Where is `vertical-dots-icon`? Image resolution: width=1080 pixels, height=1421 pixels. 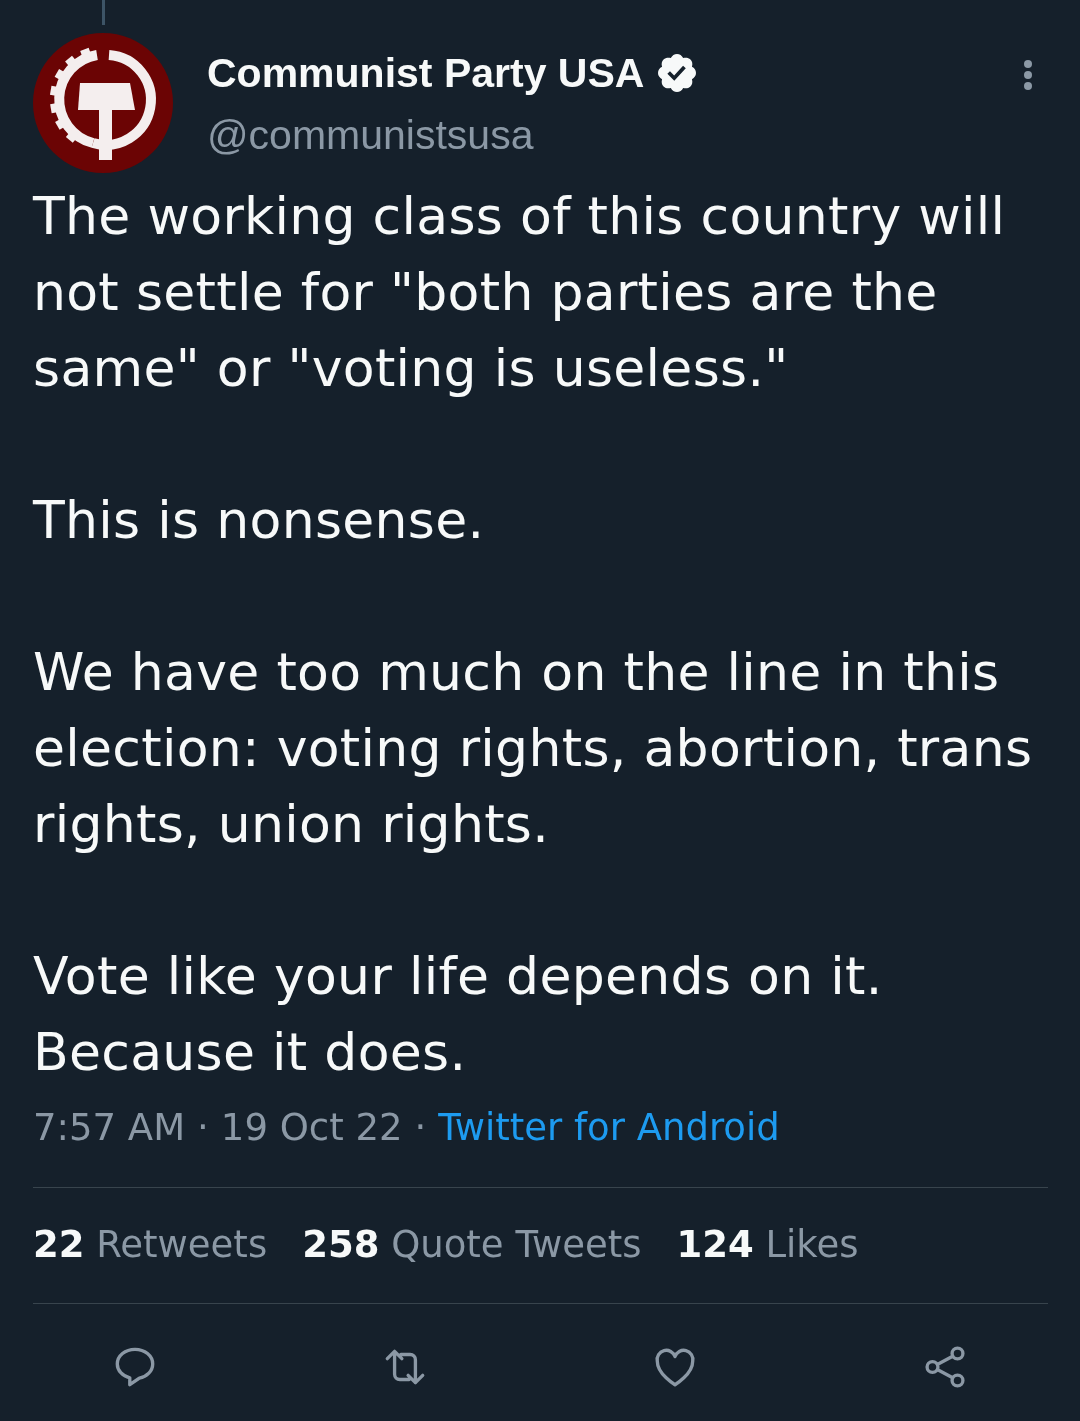
vertical-dots-icon is located at coordinates (1028, 75).